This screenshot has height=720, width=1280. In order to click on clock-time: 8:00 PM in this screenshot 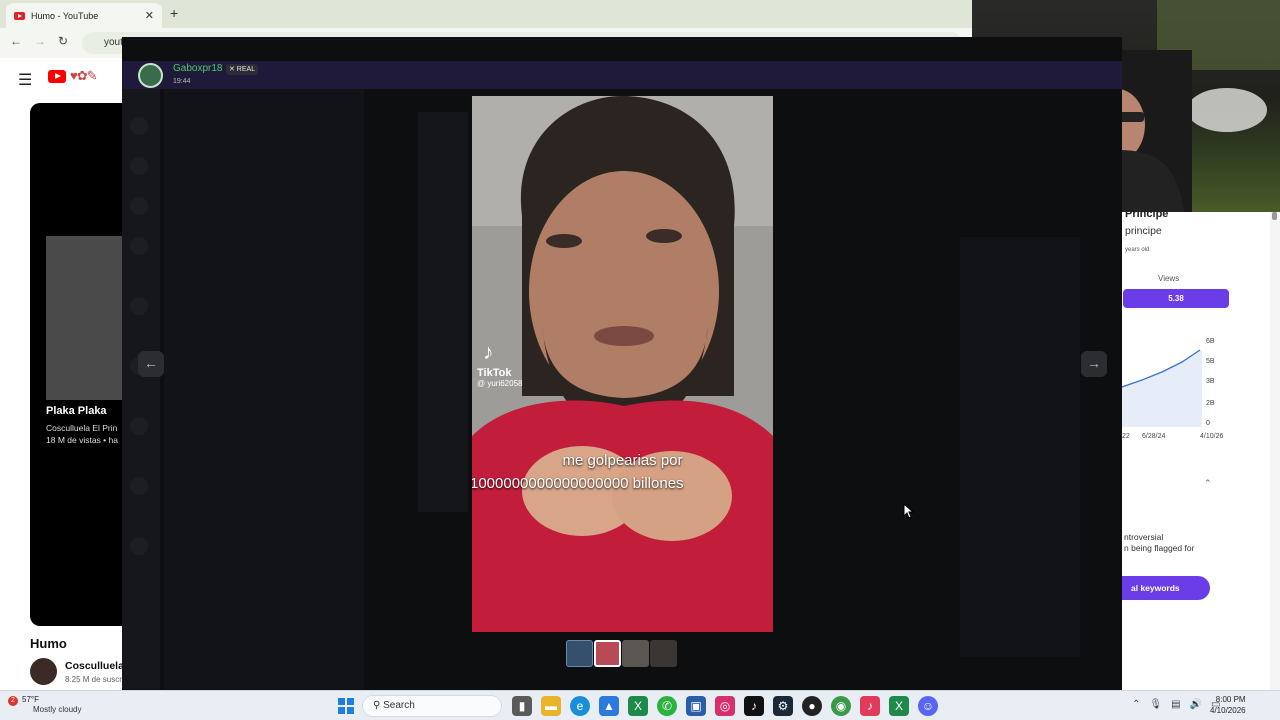, I will do `click(1230, 699)`.